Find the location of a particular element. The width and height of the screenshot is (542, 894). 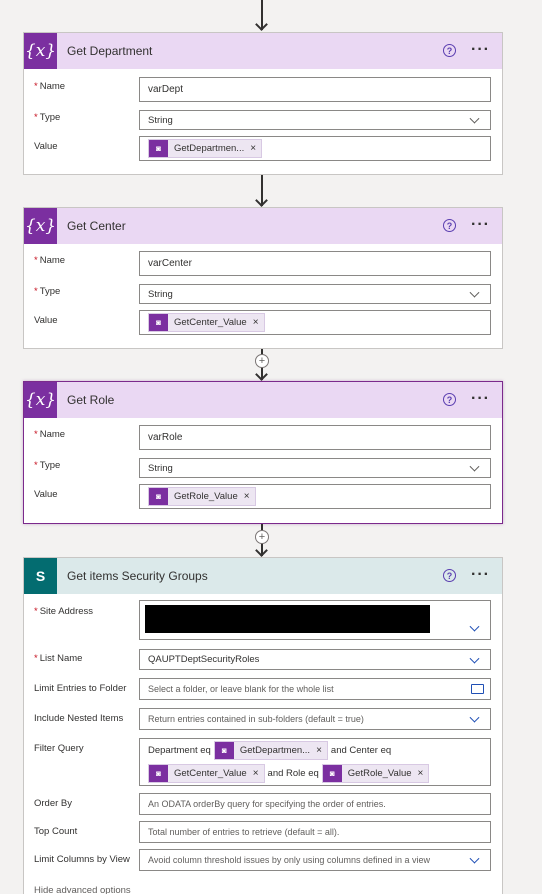

value-input: ◙ GetRole_Value × is located at coordinates (315, 496).